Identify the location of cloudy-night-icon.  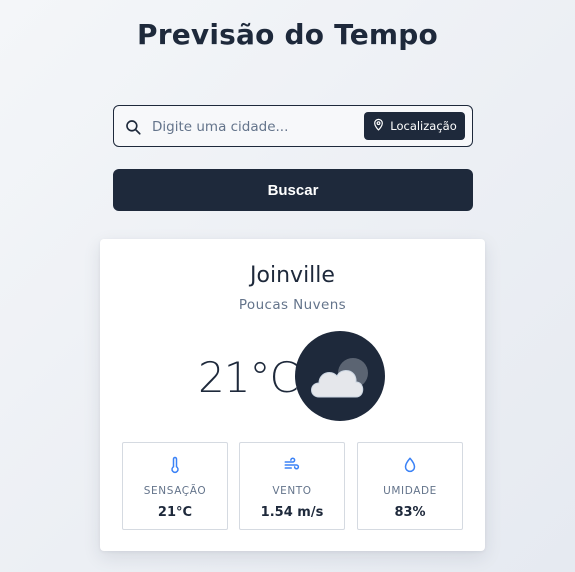
(340, 376).